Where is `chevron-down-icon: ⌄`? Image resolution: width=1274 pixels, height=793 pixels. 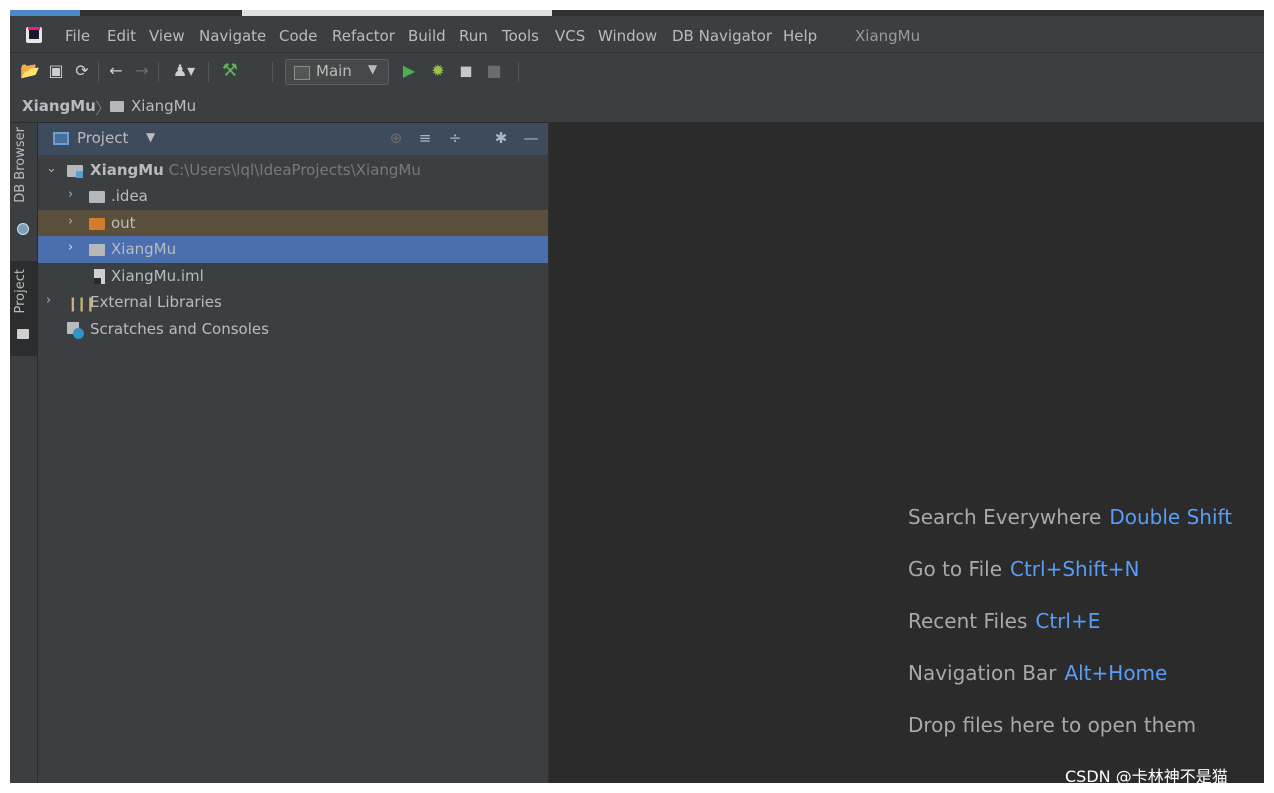 chevron-down-icon: ⌄ is located at coordinates (51, 168).